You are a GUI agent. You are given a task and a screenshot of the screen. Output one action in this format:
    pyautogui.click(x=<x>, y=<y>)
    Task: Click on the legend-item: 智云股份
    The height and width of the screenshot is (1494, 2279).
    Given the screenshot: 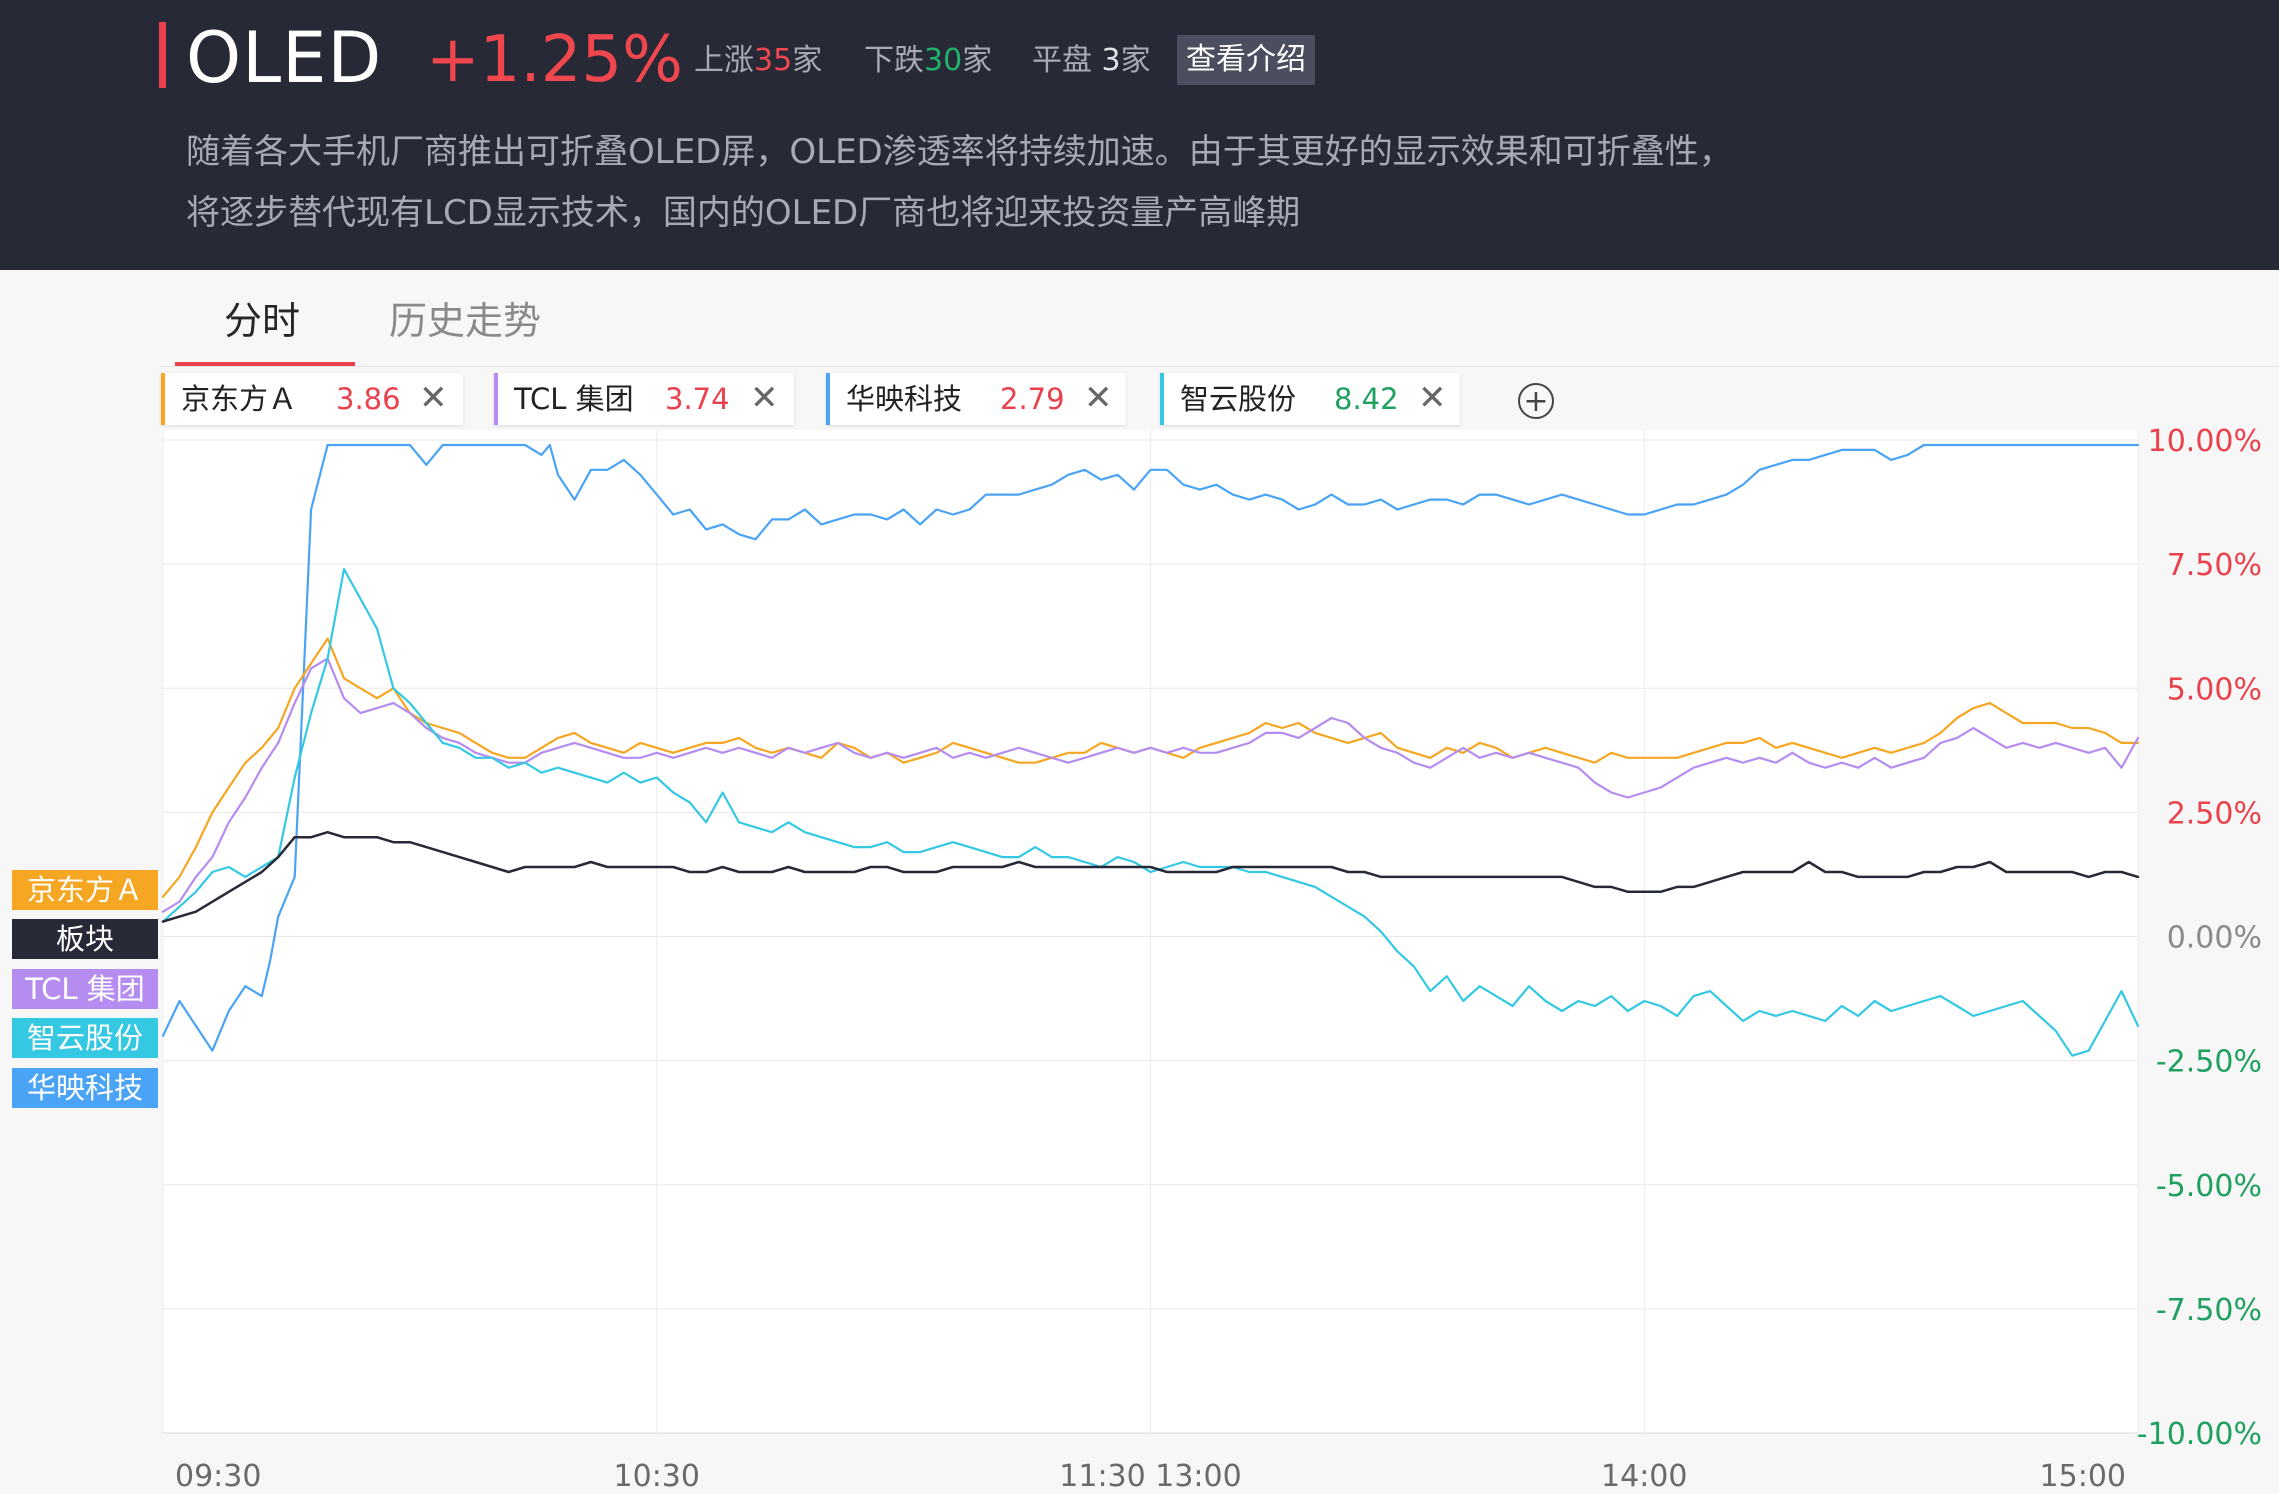 What is the action you would take?
    pyautogui.click(x=85, y=1038)
    